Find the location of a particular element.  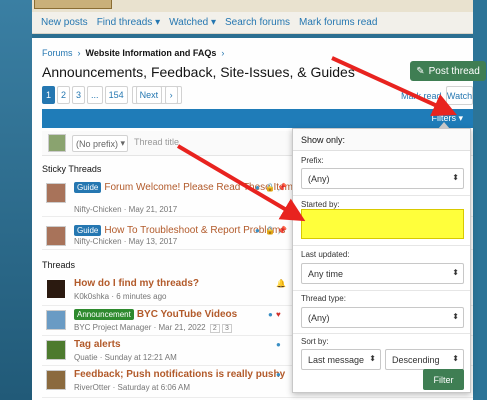

filter-bar: Filters ▾ is located at coordinates (257, 118).